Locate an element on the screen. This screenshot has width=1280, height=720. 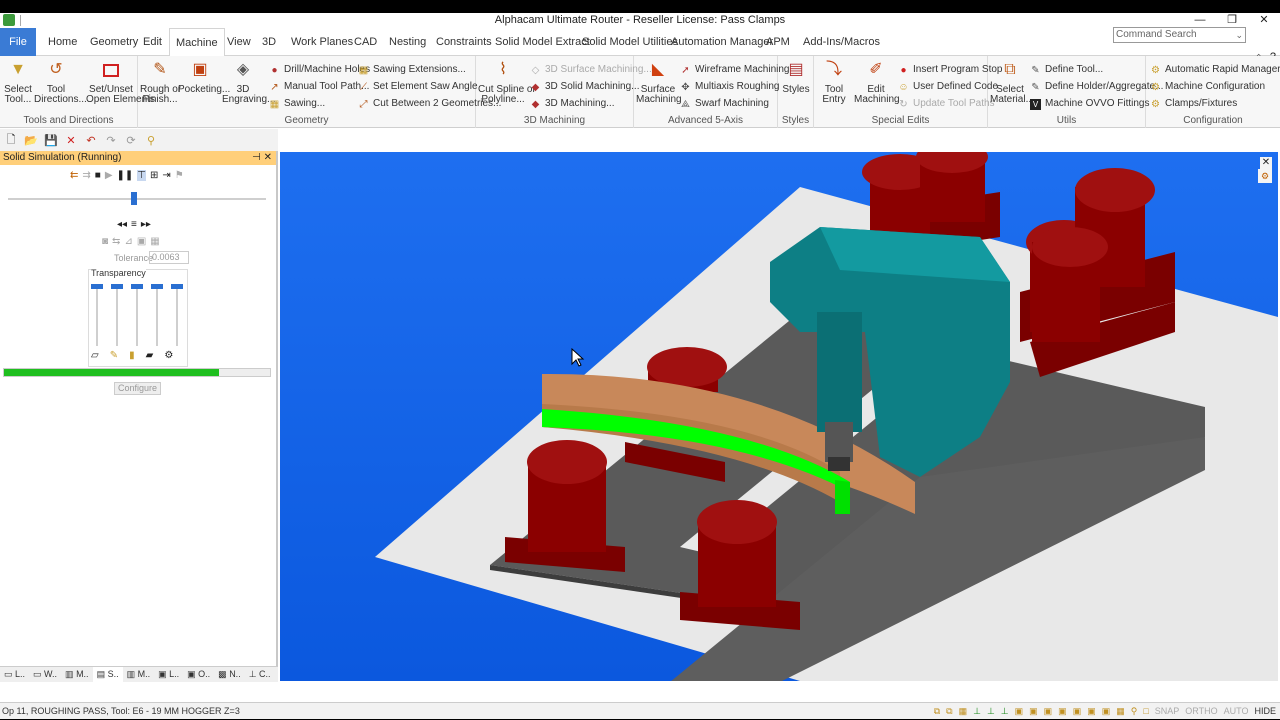
machine-configuration-button: ⚙ Machine Configuration is located at coordinates (1207, 87).